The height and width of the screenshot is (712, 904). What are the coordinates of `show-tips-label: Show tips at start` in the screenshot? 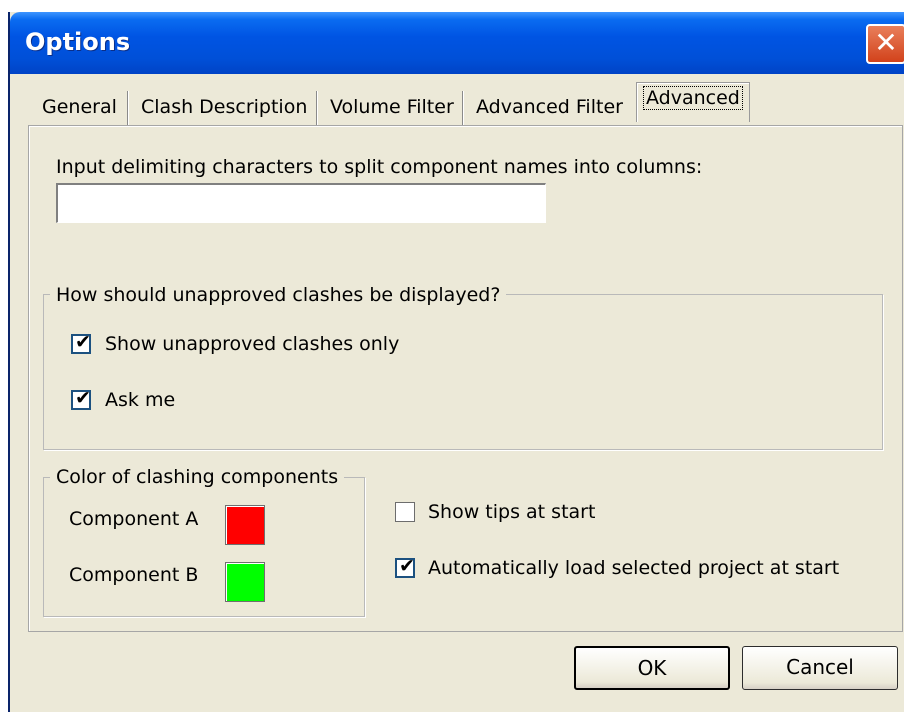 It's located at (511, 512).